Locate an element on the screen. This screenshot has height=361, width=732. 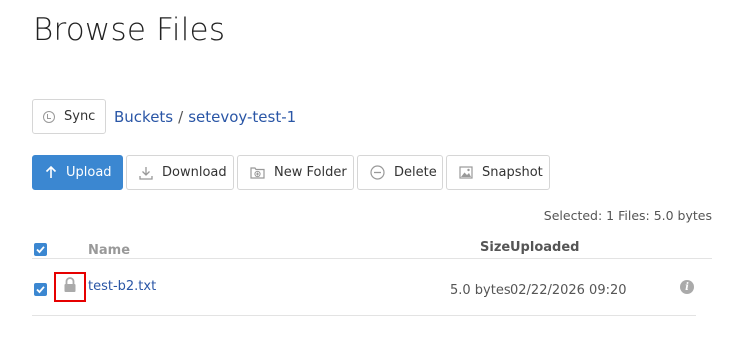
breadcrumb: Buckets / setevoy-test-1 is located at coordinates (205, 117).